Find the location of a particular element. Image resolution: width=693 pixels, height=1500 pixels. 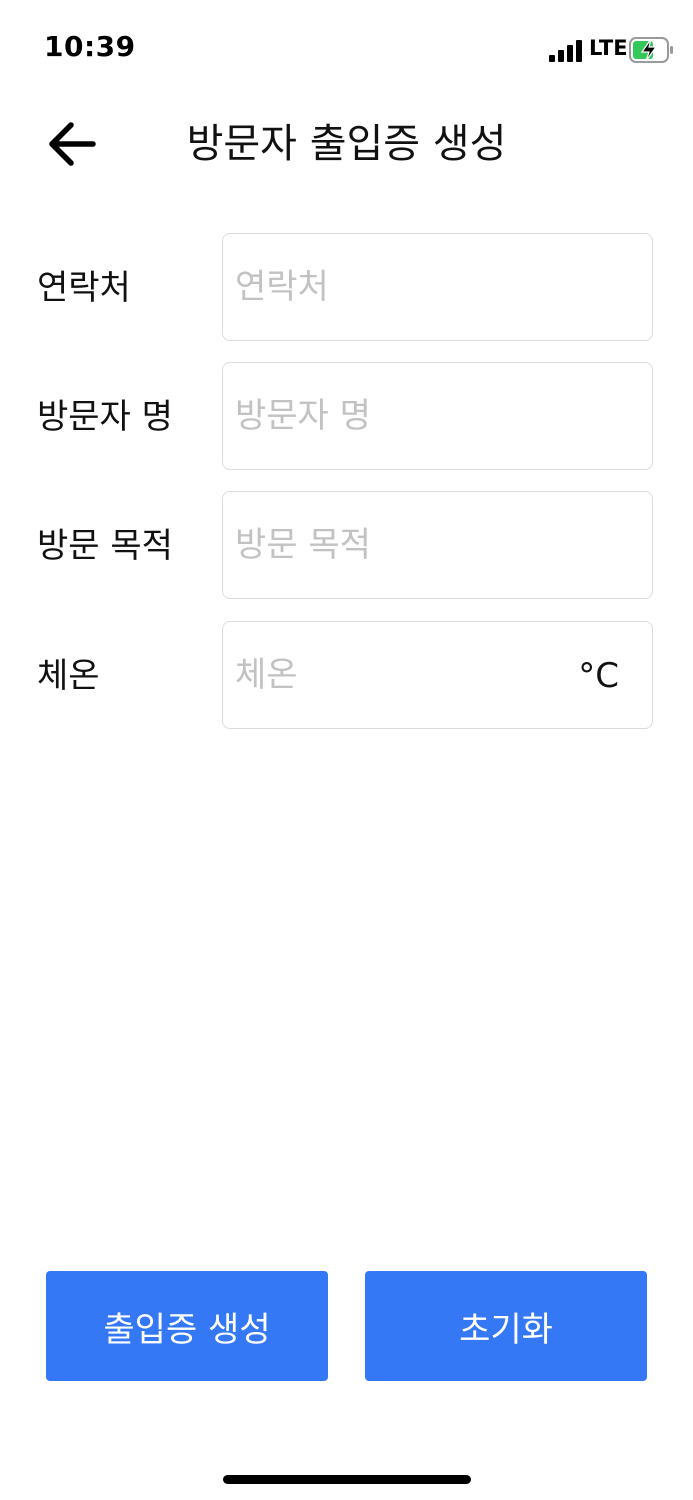

temperature-label: 체온 is located at coordinates (68, 676).